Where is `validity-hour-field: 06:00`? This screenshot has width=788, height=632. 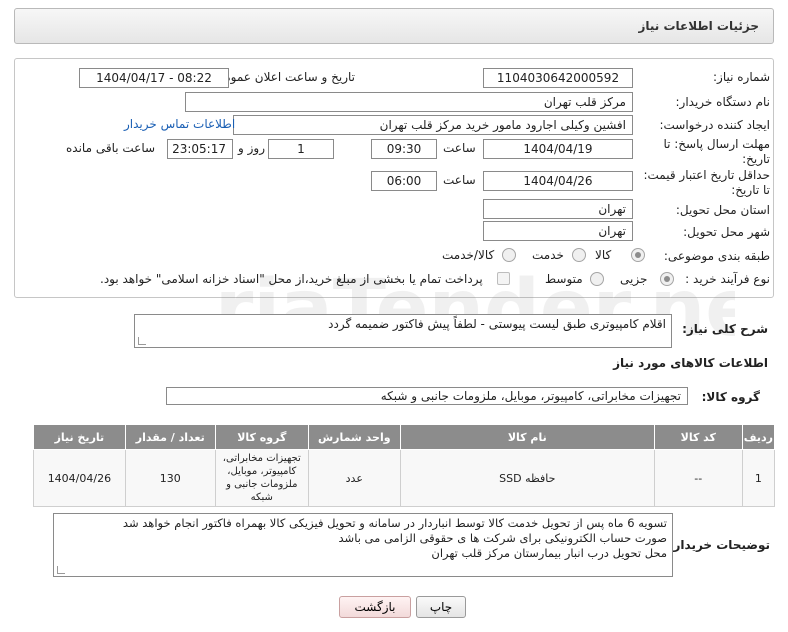 validity-hour-field: 06:00 is located at coordinates (404, 181).